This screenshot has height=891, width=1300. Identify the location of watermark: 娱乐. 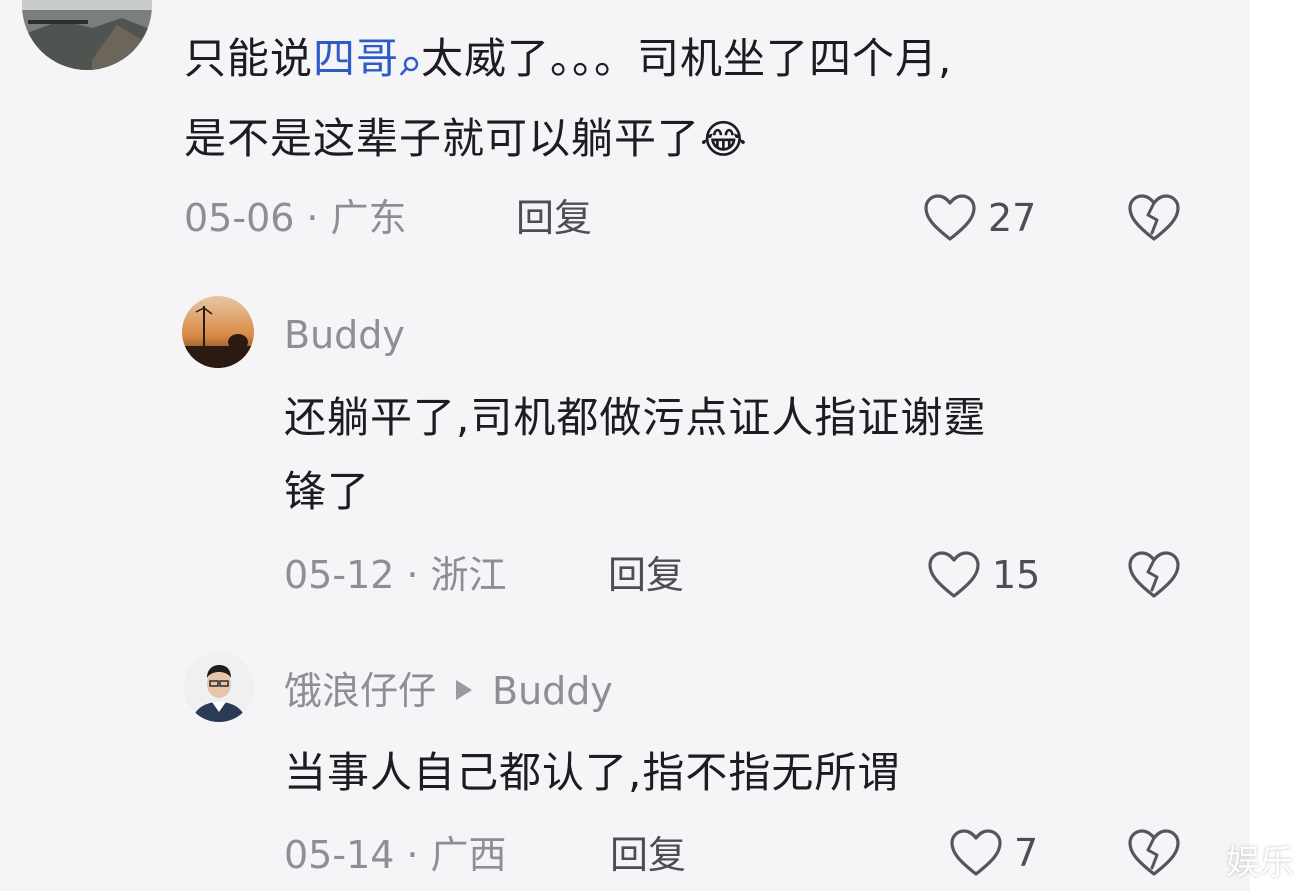
(1260, 863).